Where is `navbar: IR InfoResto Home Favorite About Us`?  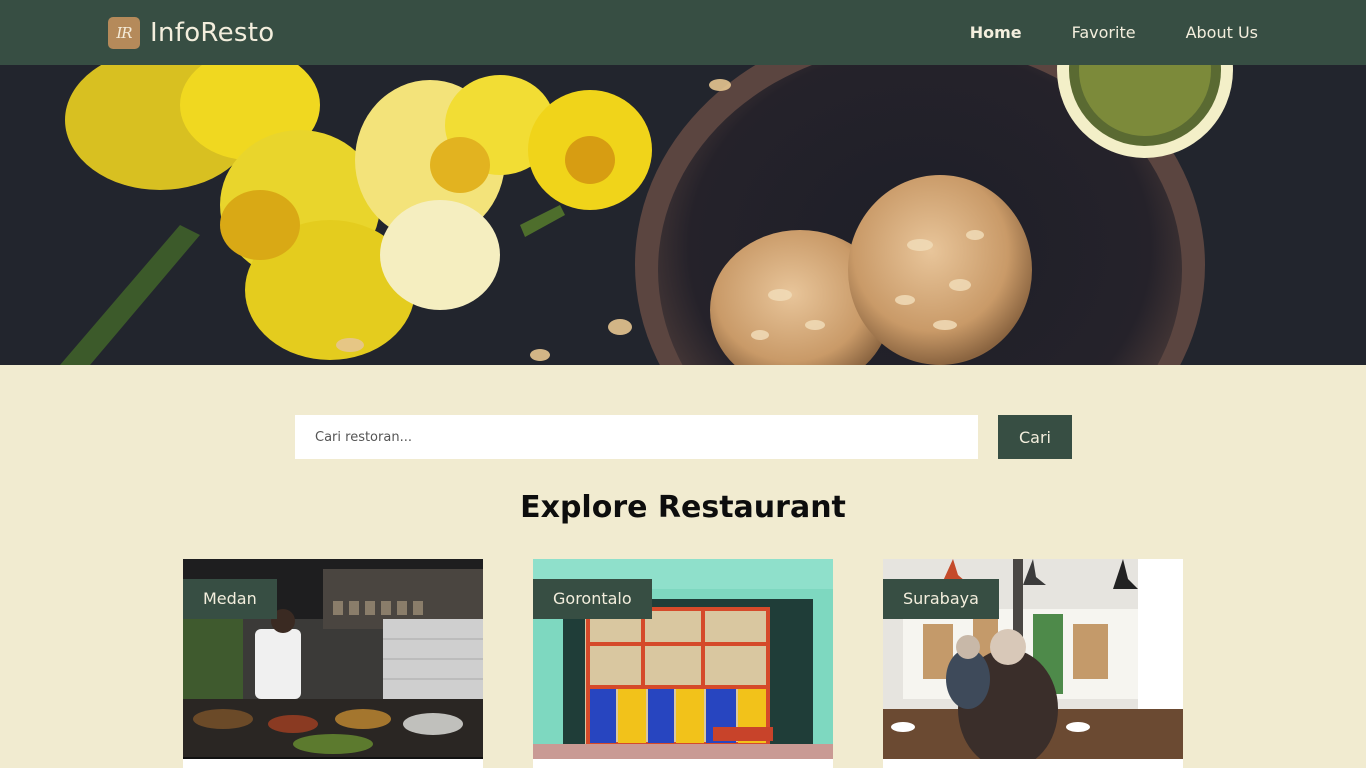
navbar: IR InfoResto Home Favorite About Us is located at coordinates (683, 32).